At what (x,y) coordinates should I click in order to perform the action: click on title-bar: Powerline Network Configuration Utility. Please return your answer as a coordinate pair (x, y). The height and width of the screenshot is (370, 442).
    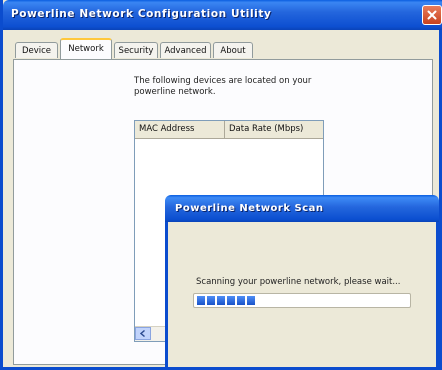
    Looking at the image, I should click on (222, 15).